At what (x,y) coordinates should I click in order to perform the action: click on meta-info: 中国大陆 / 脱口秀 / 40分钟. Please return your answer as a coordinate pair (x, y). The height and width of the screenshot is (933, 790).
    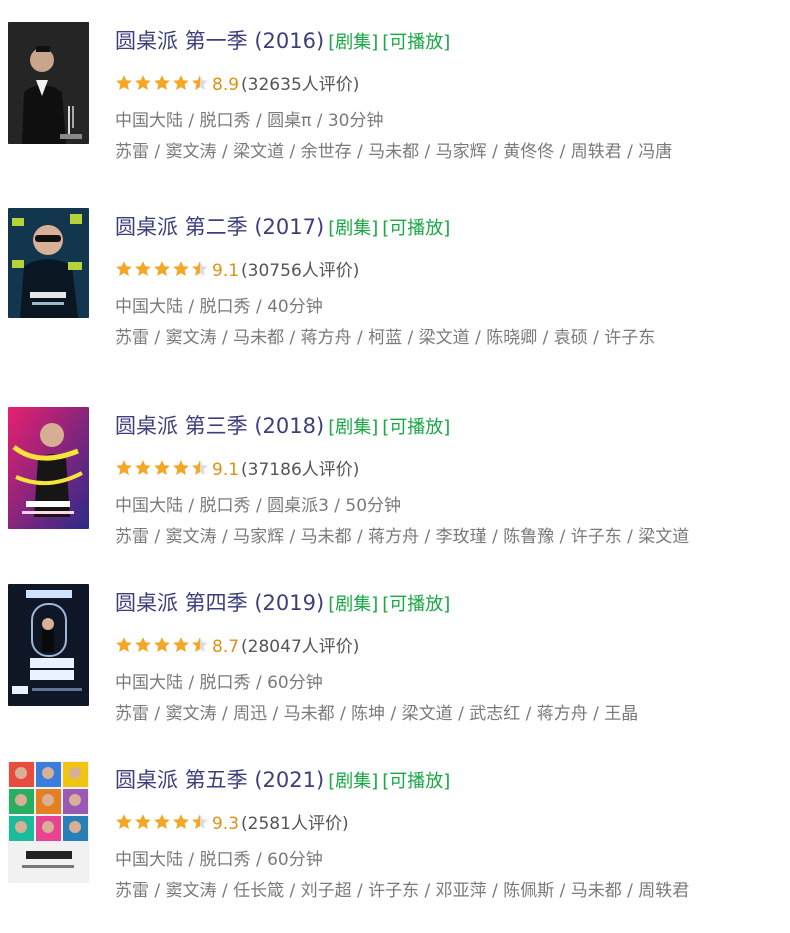
    Looking at the image, I should click on (219, 307).